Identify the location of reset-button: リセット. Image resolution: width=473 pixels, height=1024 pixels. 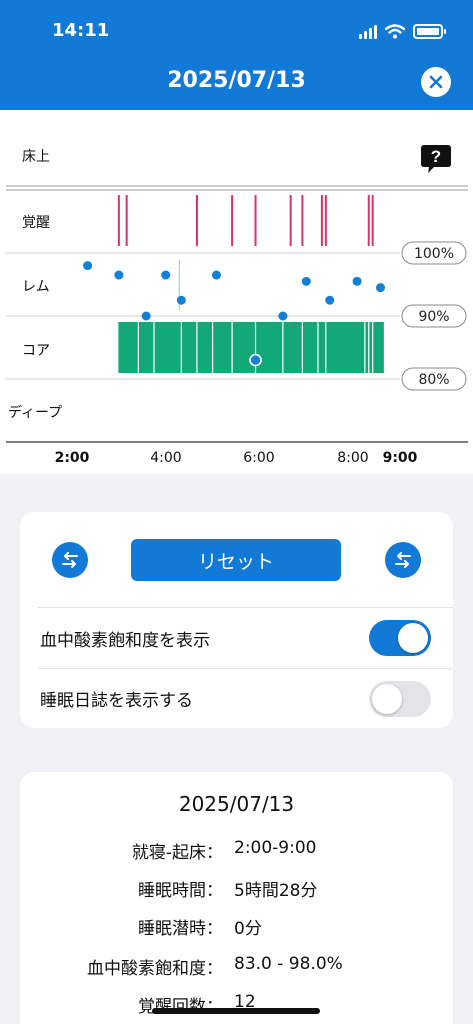
(236, 560).